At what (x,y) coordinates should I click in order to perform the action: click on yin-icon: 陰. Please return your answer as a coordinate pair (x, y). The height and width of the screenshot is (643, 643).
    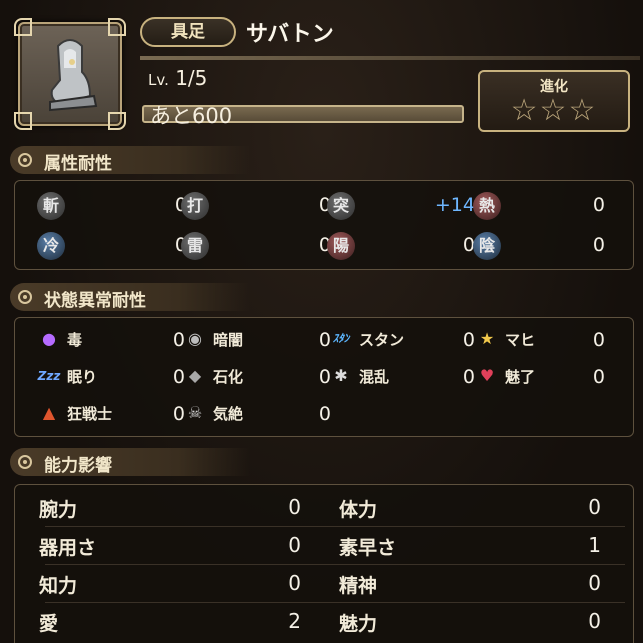
    Looking at the image, I should click on (487, 246).